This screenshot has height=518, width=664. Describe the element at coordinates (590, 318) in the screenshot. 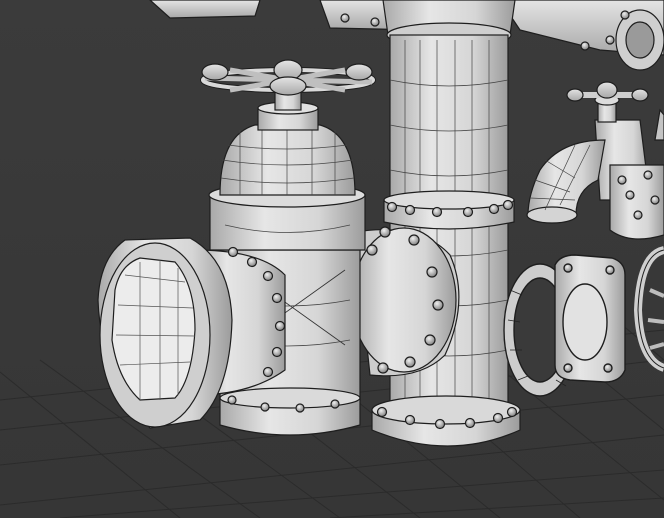

I see `square-flange` at that location.